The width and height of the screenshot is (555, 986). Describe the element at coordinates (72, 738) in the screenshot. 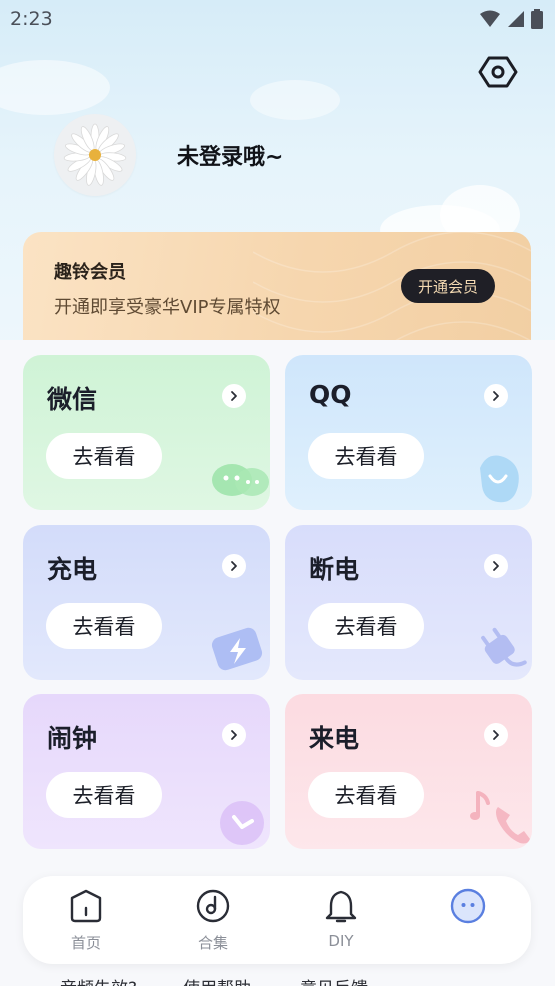

I see `card-title: 闹钟` at that location.